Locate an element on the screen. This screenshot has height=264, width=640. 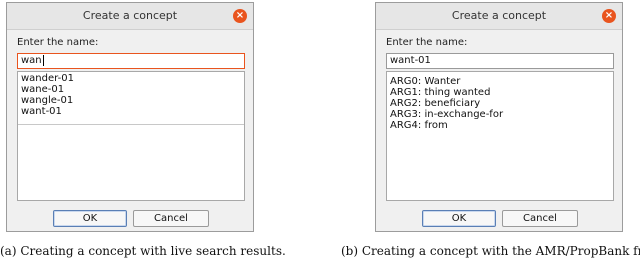
input-value: wan is located at coordinates (31, 60).